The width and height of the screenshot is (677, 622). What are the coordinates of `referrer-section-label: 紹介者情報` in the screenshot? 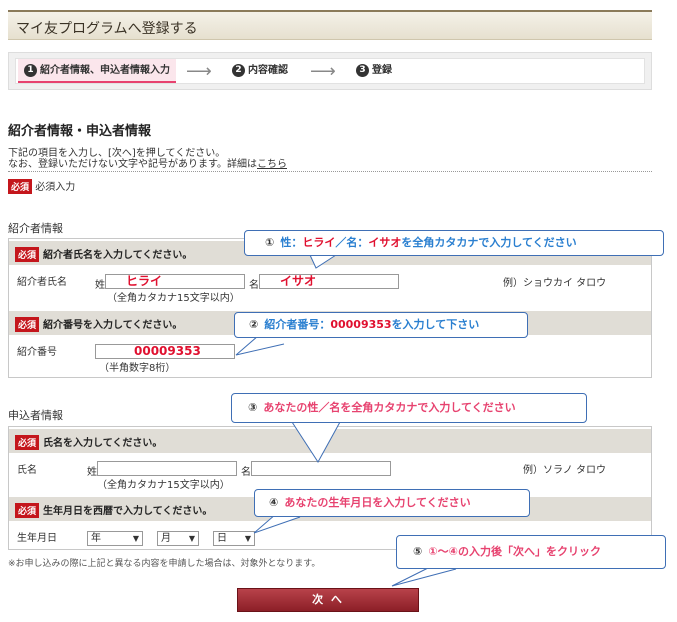 It's located at (35, 228).